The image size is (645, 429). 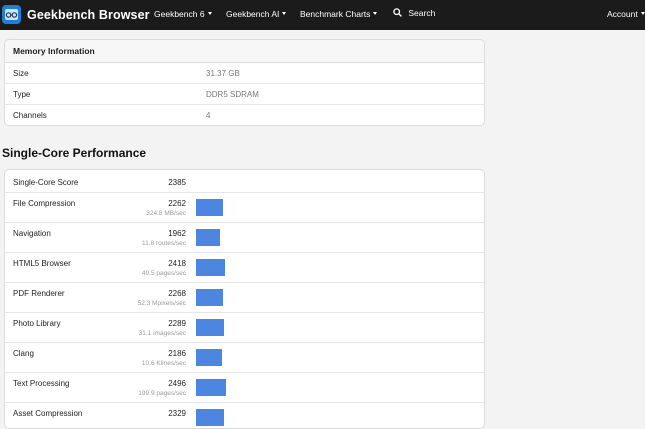 What do you see at coordinates (177, 182) in the screenshot?
I see `single-core-score-value: 2385` at bounding box center [177, 182].